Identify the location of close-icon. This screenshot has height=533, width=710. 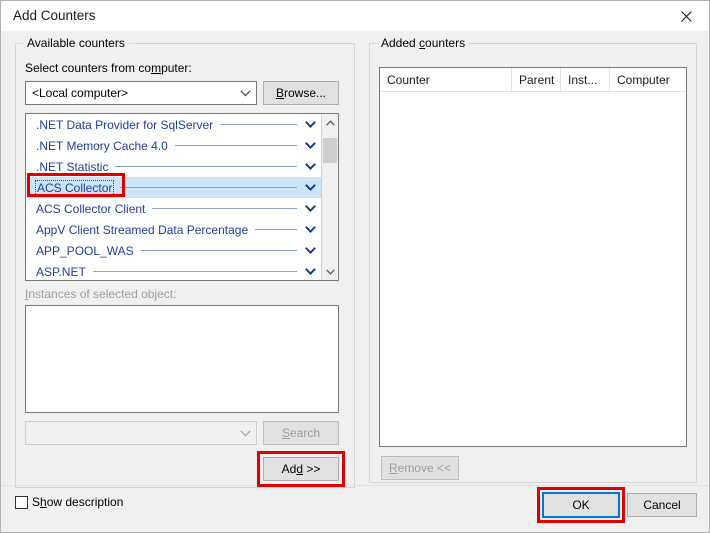
(686, 16).